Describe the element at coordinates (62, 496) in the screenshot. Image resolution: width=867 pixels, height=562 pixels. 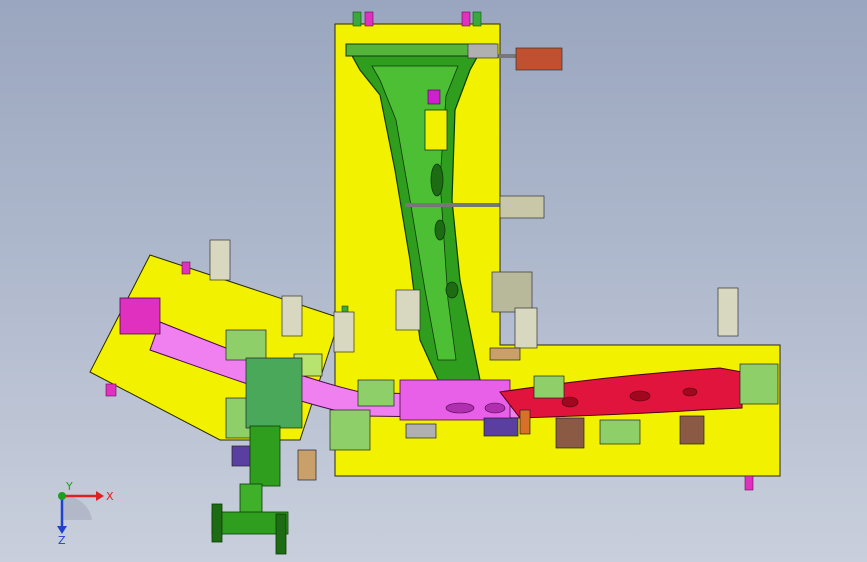
I see `y-axis-dot` at that location.